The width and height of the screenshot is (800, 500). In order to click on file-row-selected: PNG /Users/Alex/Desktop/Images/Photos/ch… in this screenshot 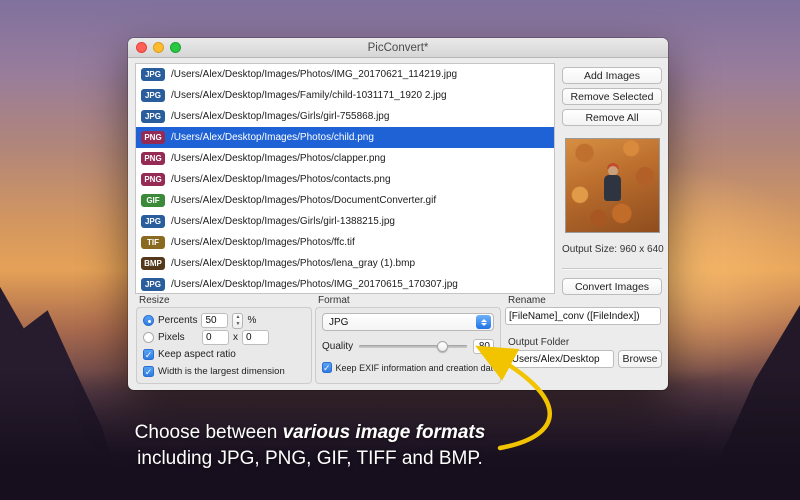, I will do `click(345, 137)`.